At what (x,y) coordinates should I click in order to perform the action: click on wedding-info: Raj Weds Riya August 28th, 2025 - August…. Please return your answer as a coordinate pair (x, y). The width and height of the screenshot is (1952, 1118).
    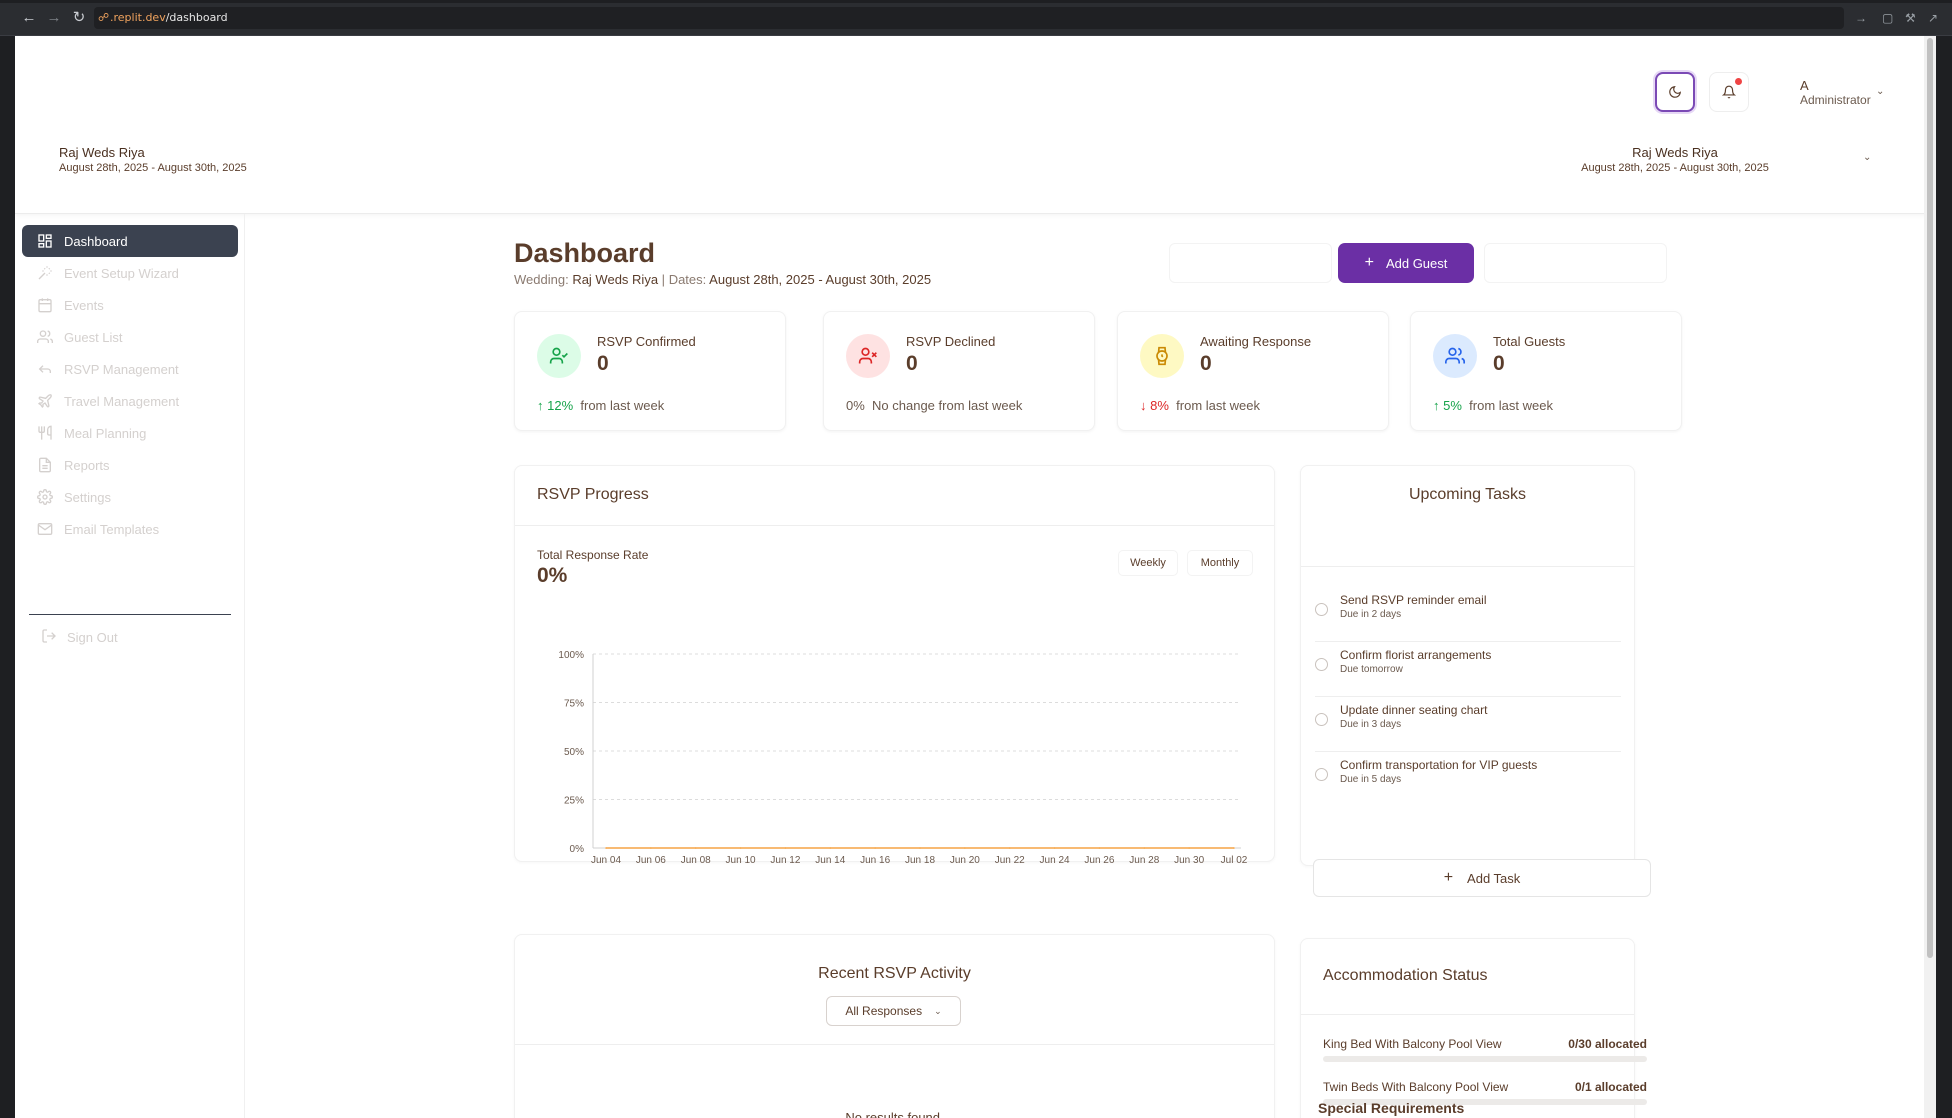
    Looking at the image, I should click on (153, 159).